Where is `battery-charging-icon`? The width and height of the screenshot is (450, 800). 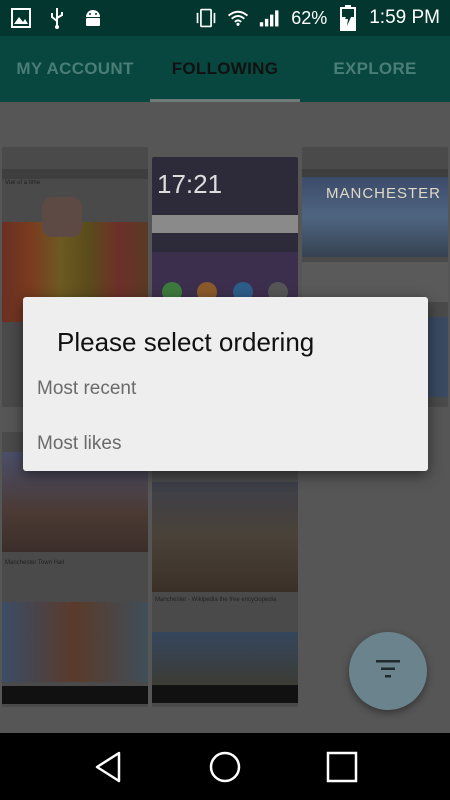 battery-charging-icon is located at coordinates (348, 18).